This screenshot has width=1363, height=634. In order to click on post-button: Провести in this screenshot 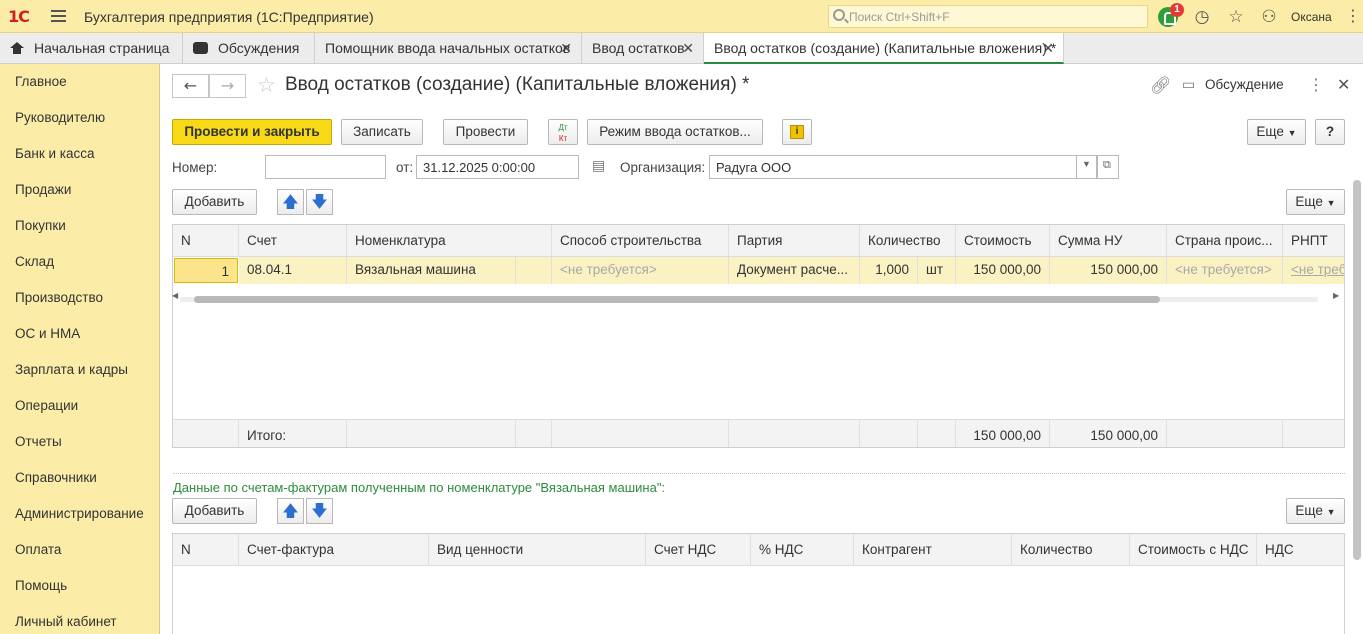, I will do `click(485, 132)`.